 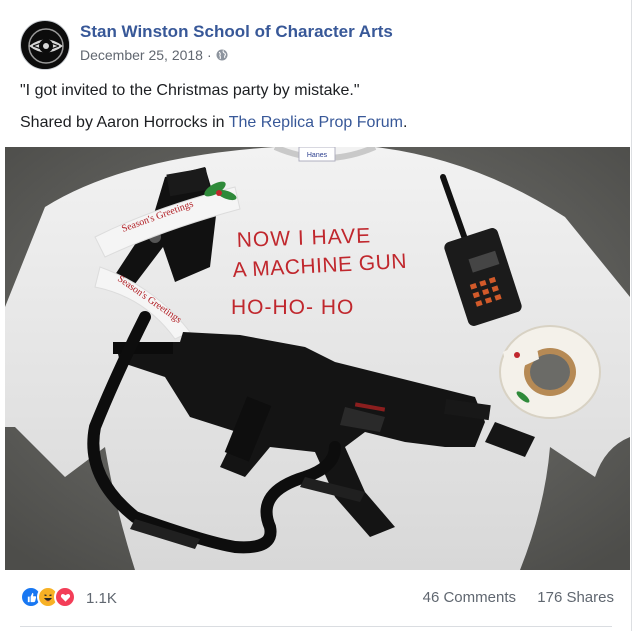 What do you see at coordinates (550, 372) in the screenshot?
I see `ribbon-roll-illustration` at bounding box center [550, 372].